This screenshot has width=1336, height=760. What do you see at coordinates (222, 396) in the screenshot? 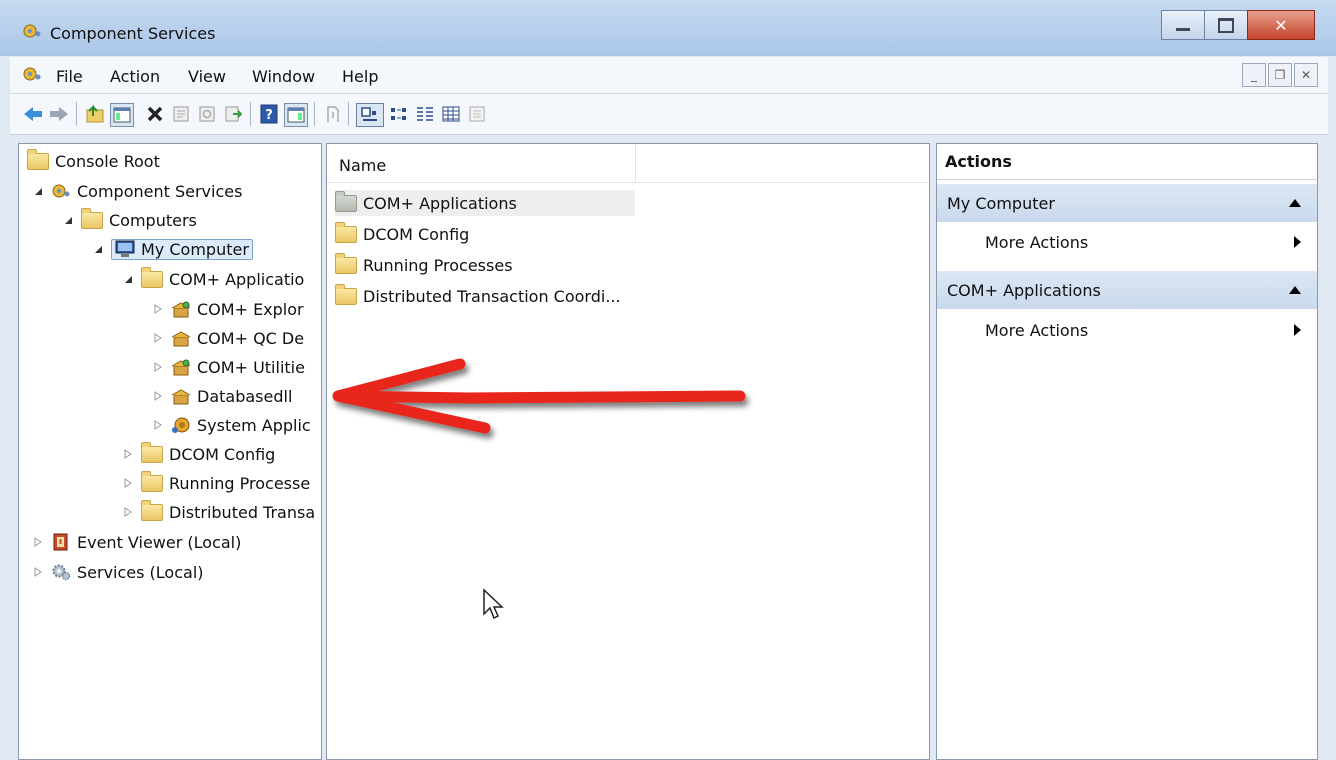
I see `tree-node-databasedll: Databasedll` at bounding box center [222, 396].